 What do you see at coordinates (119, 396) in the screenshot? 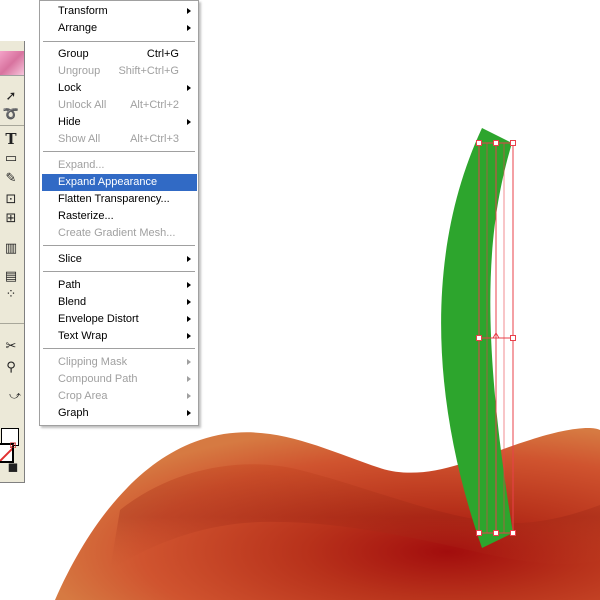
I see `menu-item-crop-area: Crop Area` at bounding box center [119, 396].